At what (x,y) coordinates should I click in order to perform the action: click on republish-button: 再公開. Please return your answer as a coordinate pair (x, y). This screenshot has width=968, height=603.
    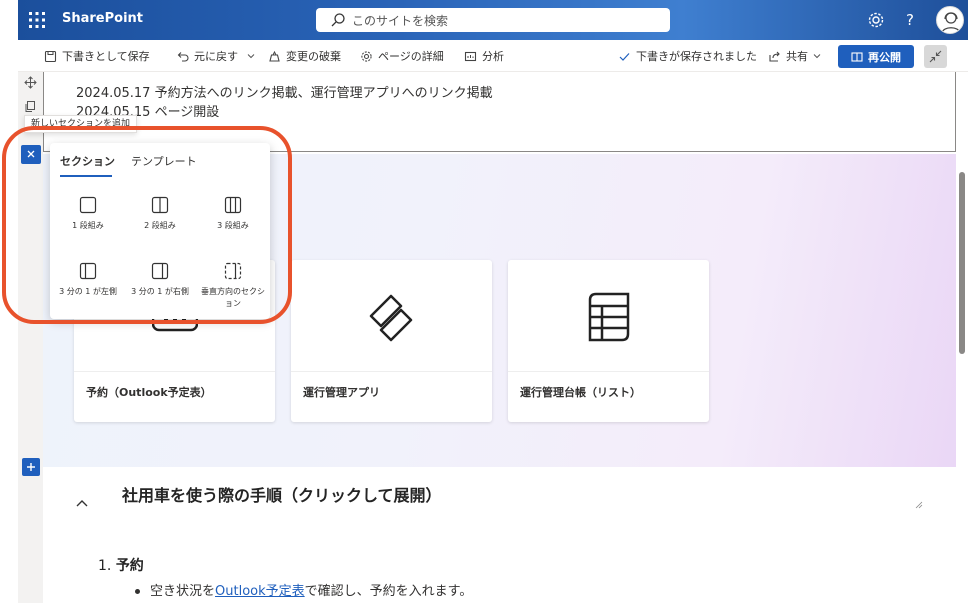
    Looking at the image, I should click on (876, 56).